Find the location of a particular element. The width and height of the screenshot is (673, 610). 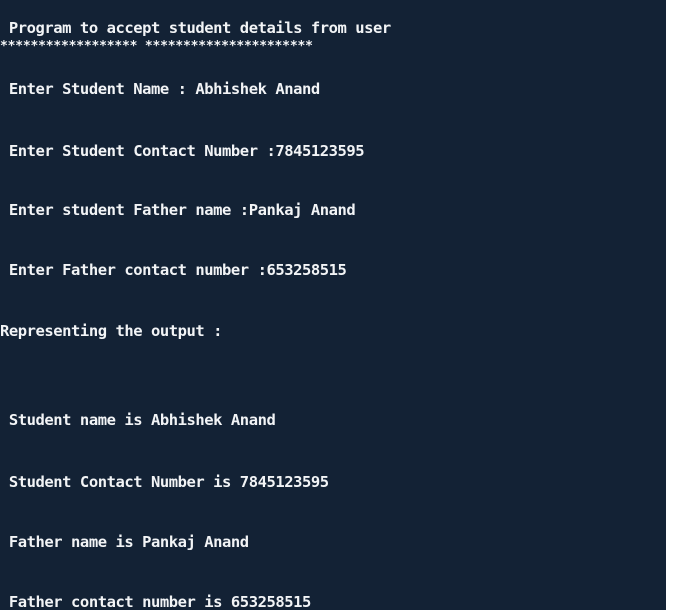

console-line-father-name-input: Enter student Father name :Pankaj Anand is located at coordinates (178, 210).